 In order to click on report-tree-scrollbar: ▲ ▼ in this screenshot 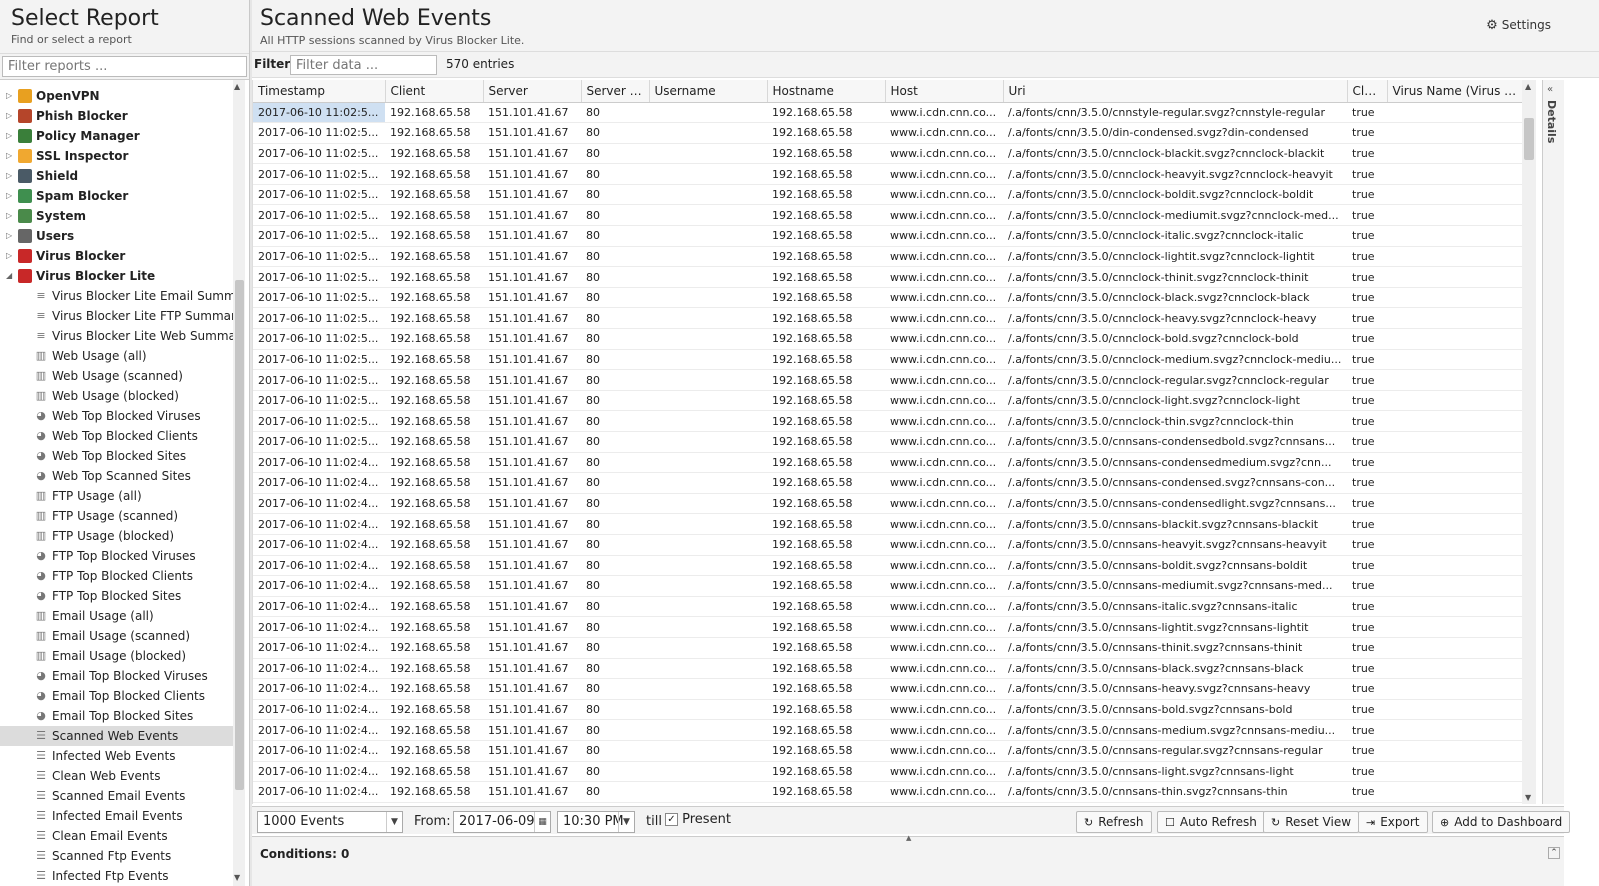, I will do `click(239, 483)`.